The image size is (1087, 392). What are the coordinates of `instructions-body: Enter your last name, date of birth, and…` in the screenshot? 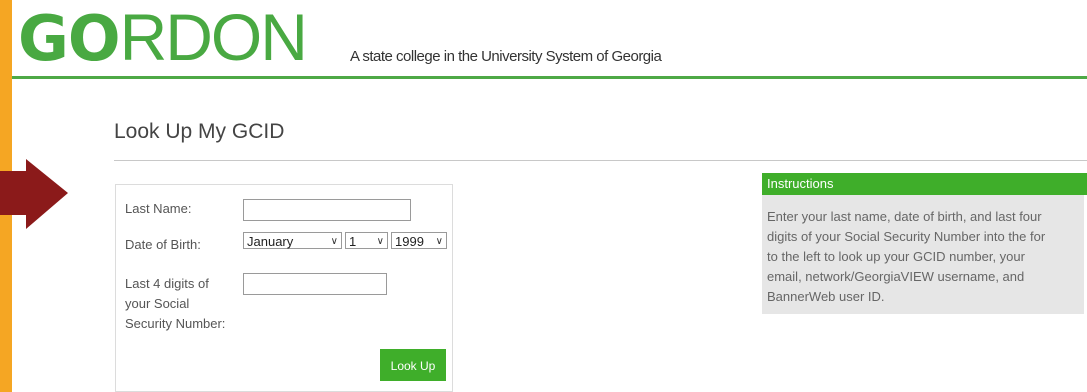 It's located at (923, 254).